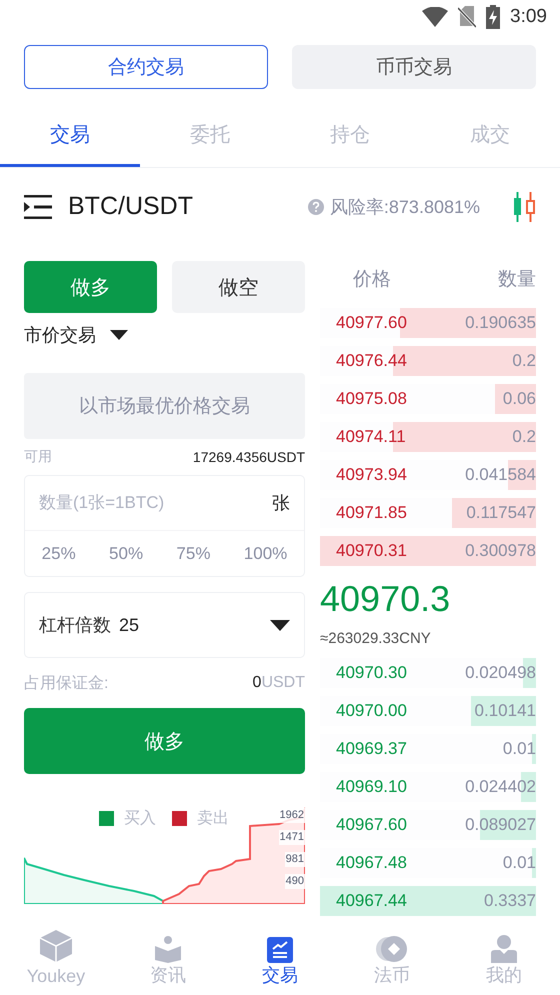 This screenshot has width=560, height=995. Describe the element at coordinates (414, 66) in the screenshot. I see `mode-tab: 币币交易` at that location.